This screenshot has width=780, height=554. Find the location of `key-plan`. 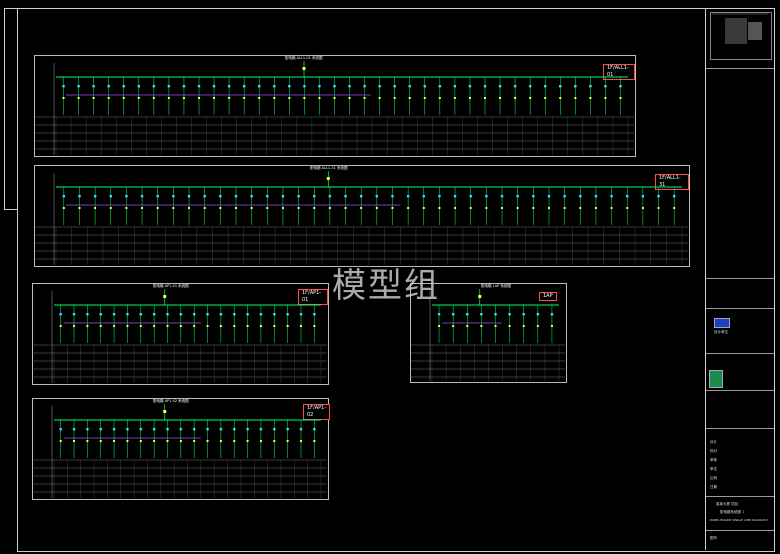

key-plan is located at coordinates (741, 36).